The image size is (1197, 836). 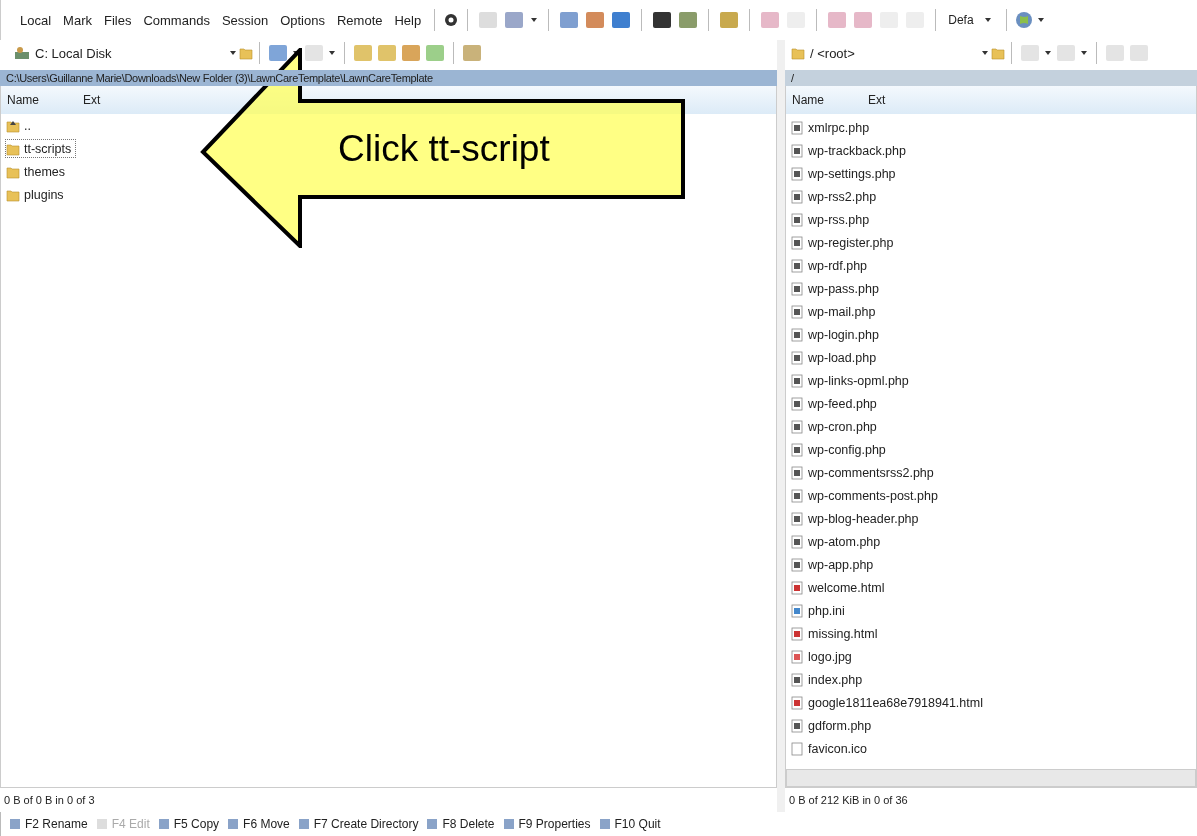 What do you see at coordinates (358, 824) in the screenshot?
I see `function-key-button: F7 Create Directory` at bounding box center [358, 824].